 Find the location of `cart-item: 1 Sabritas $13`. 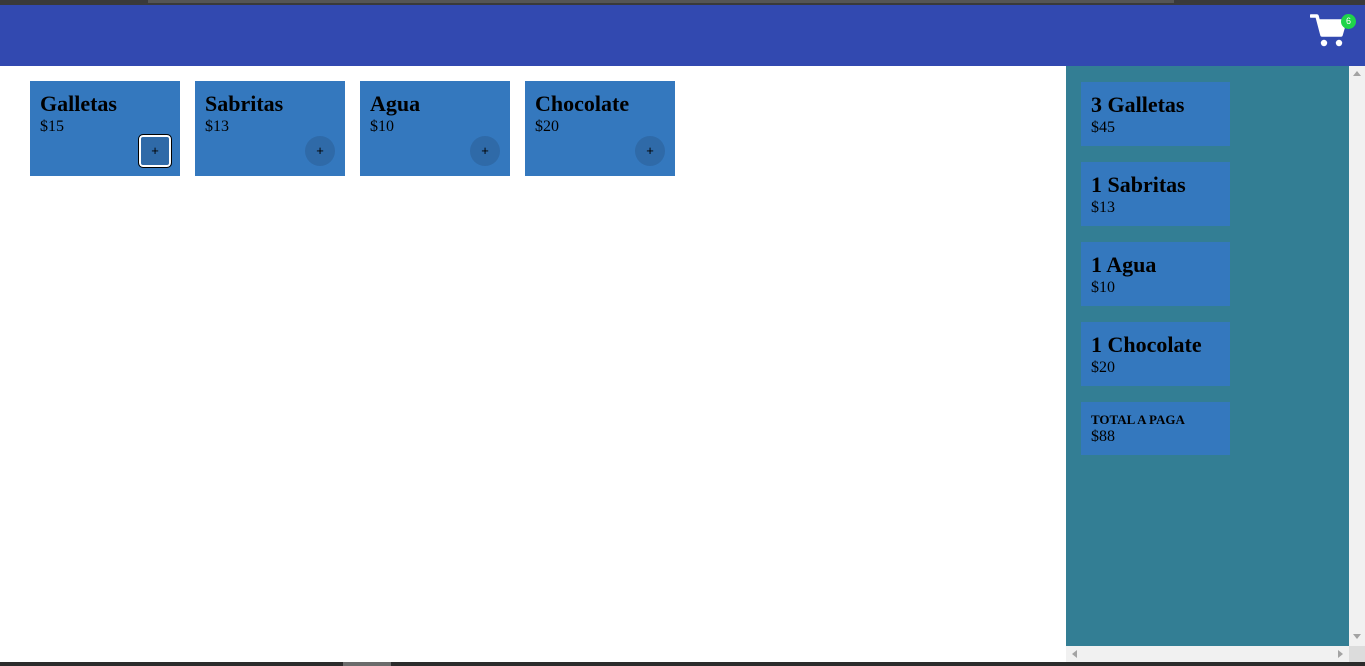

cart-item: 1 Sabritas $13 is located at coordinates (1155, 194).